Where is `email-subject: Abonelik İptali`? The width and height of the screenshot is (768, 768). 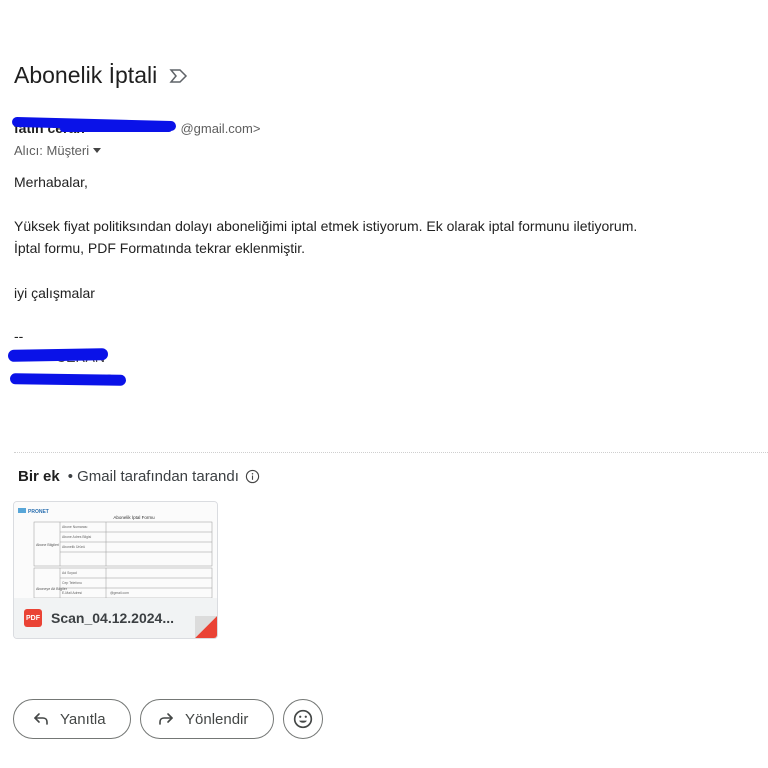 email-subject: Abonelik İptali is located at coordinates (86, 75).